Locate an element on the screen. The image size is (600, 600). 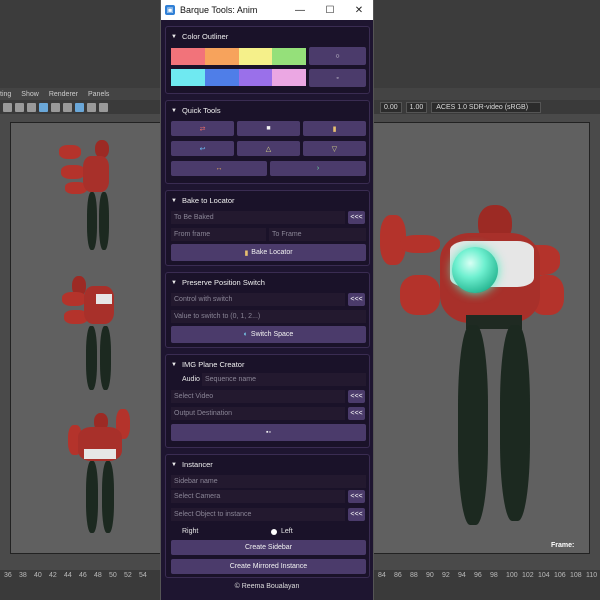
select-camera-field: Select Camera is located at coordinates (258, 496).